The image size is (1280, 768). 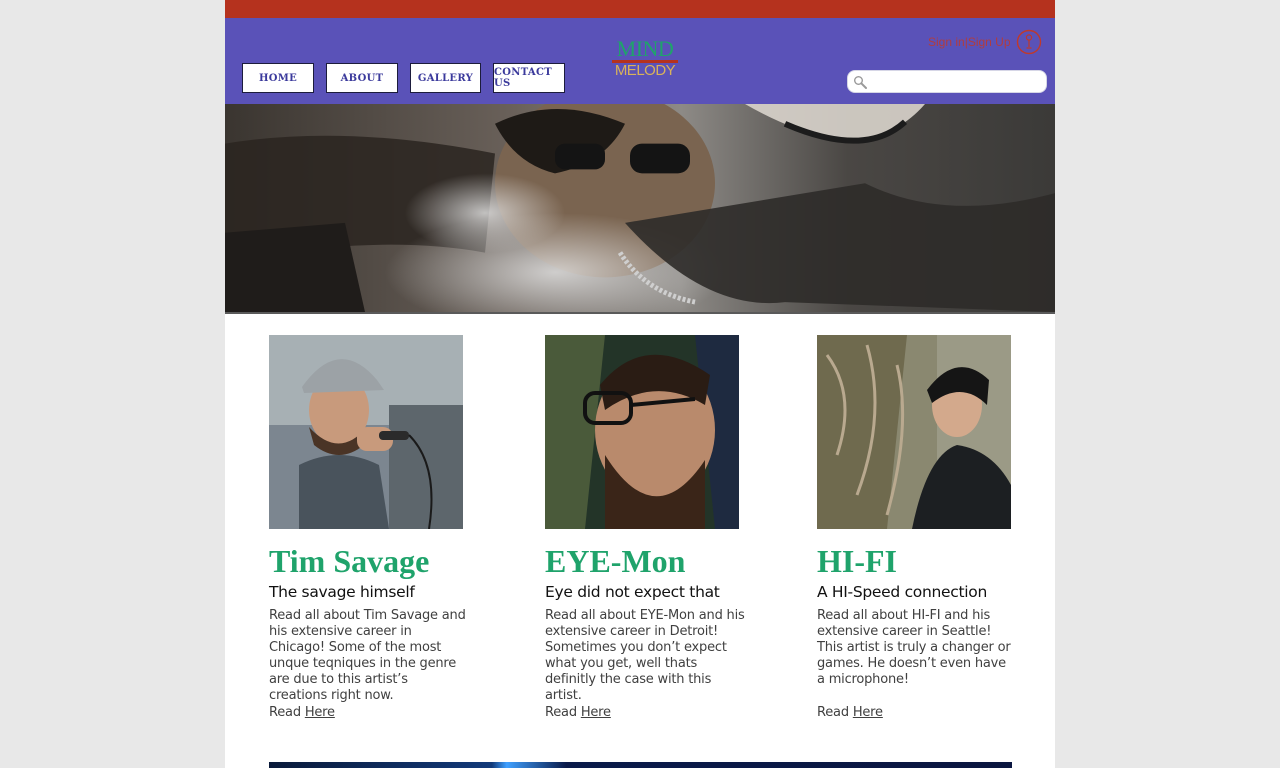 What do you see at coordinates (857, 561) in the screenshot?
I see `artist-name: HI-FI` at bounding box center [857, 561].